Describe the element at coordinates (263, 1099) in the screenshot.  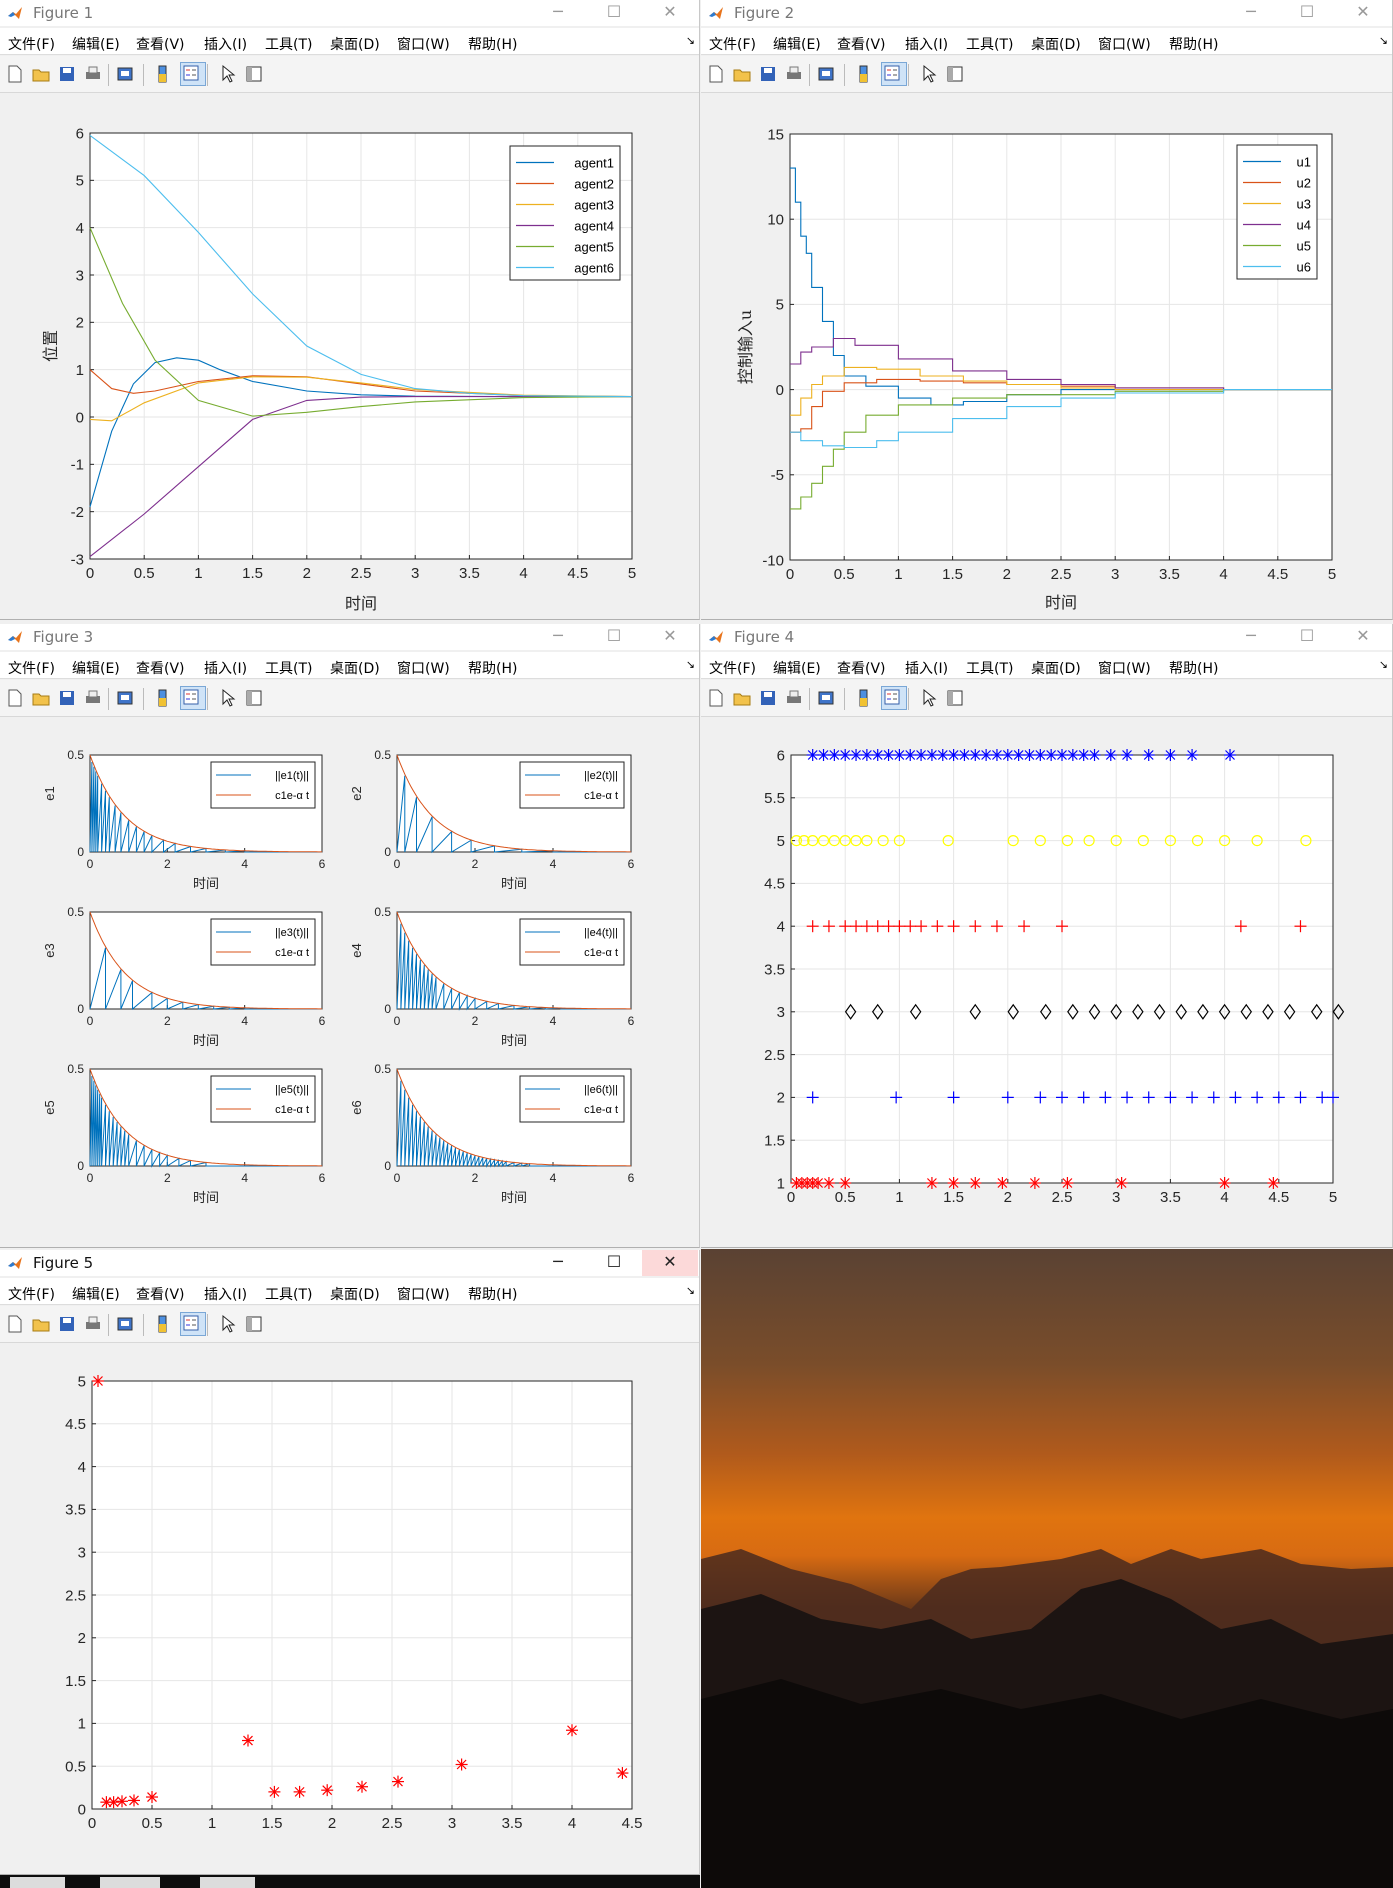
I see `legend: ||e5(t)|| c1e-α t` at that location.